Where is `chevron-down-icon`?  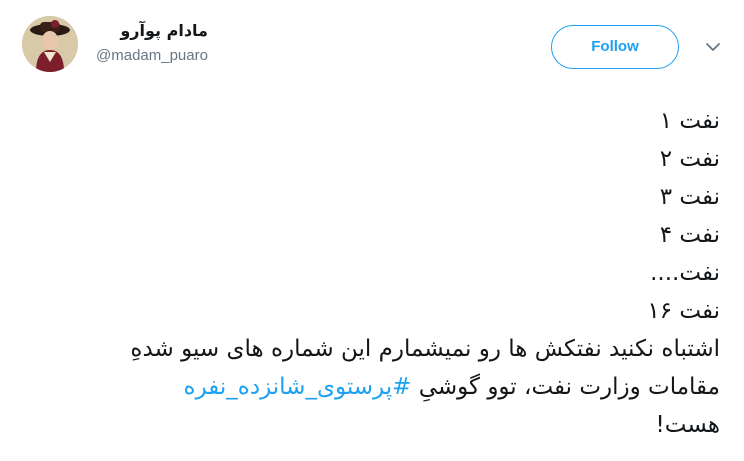 chevron-down-icon is located at coordinates (713, 47).